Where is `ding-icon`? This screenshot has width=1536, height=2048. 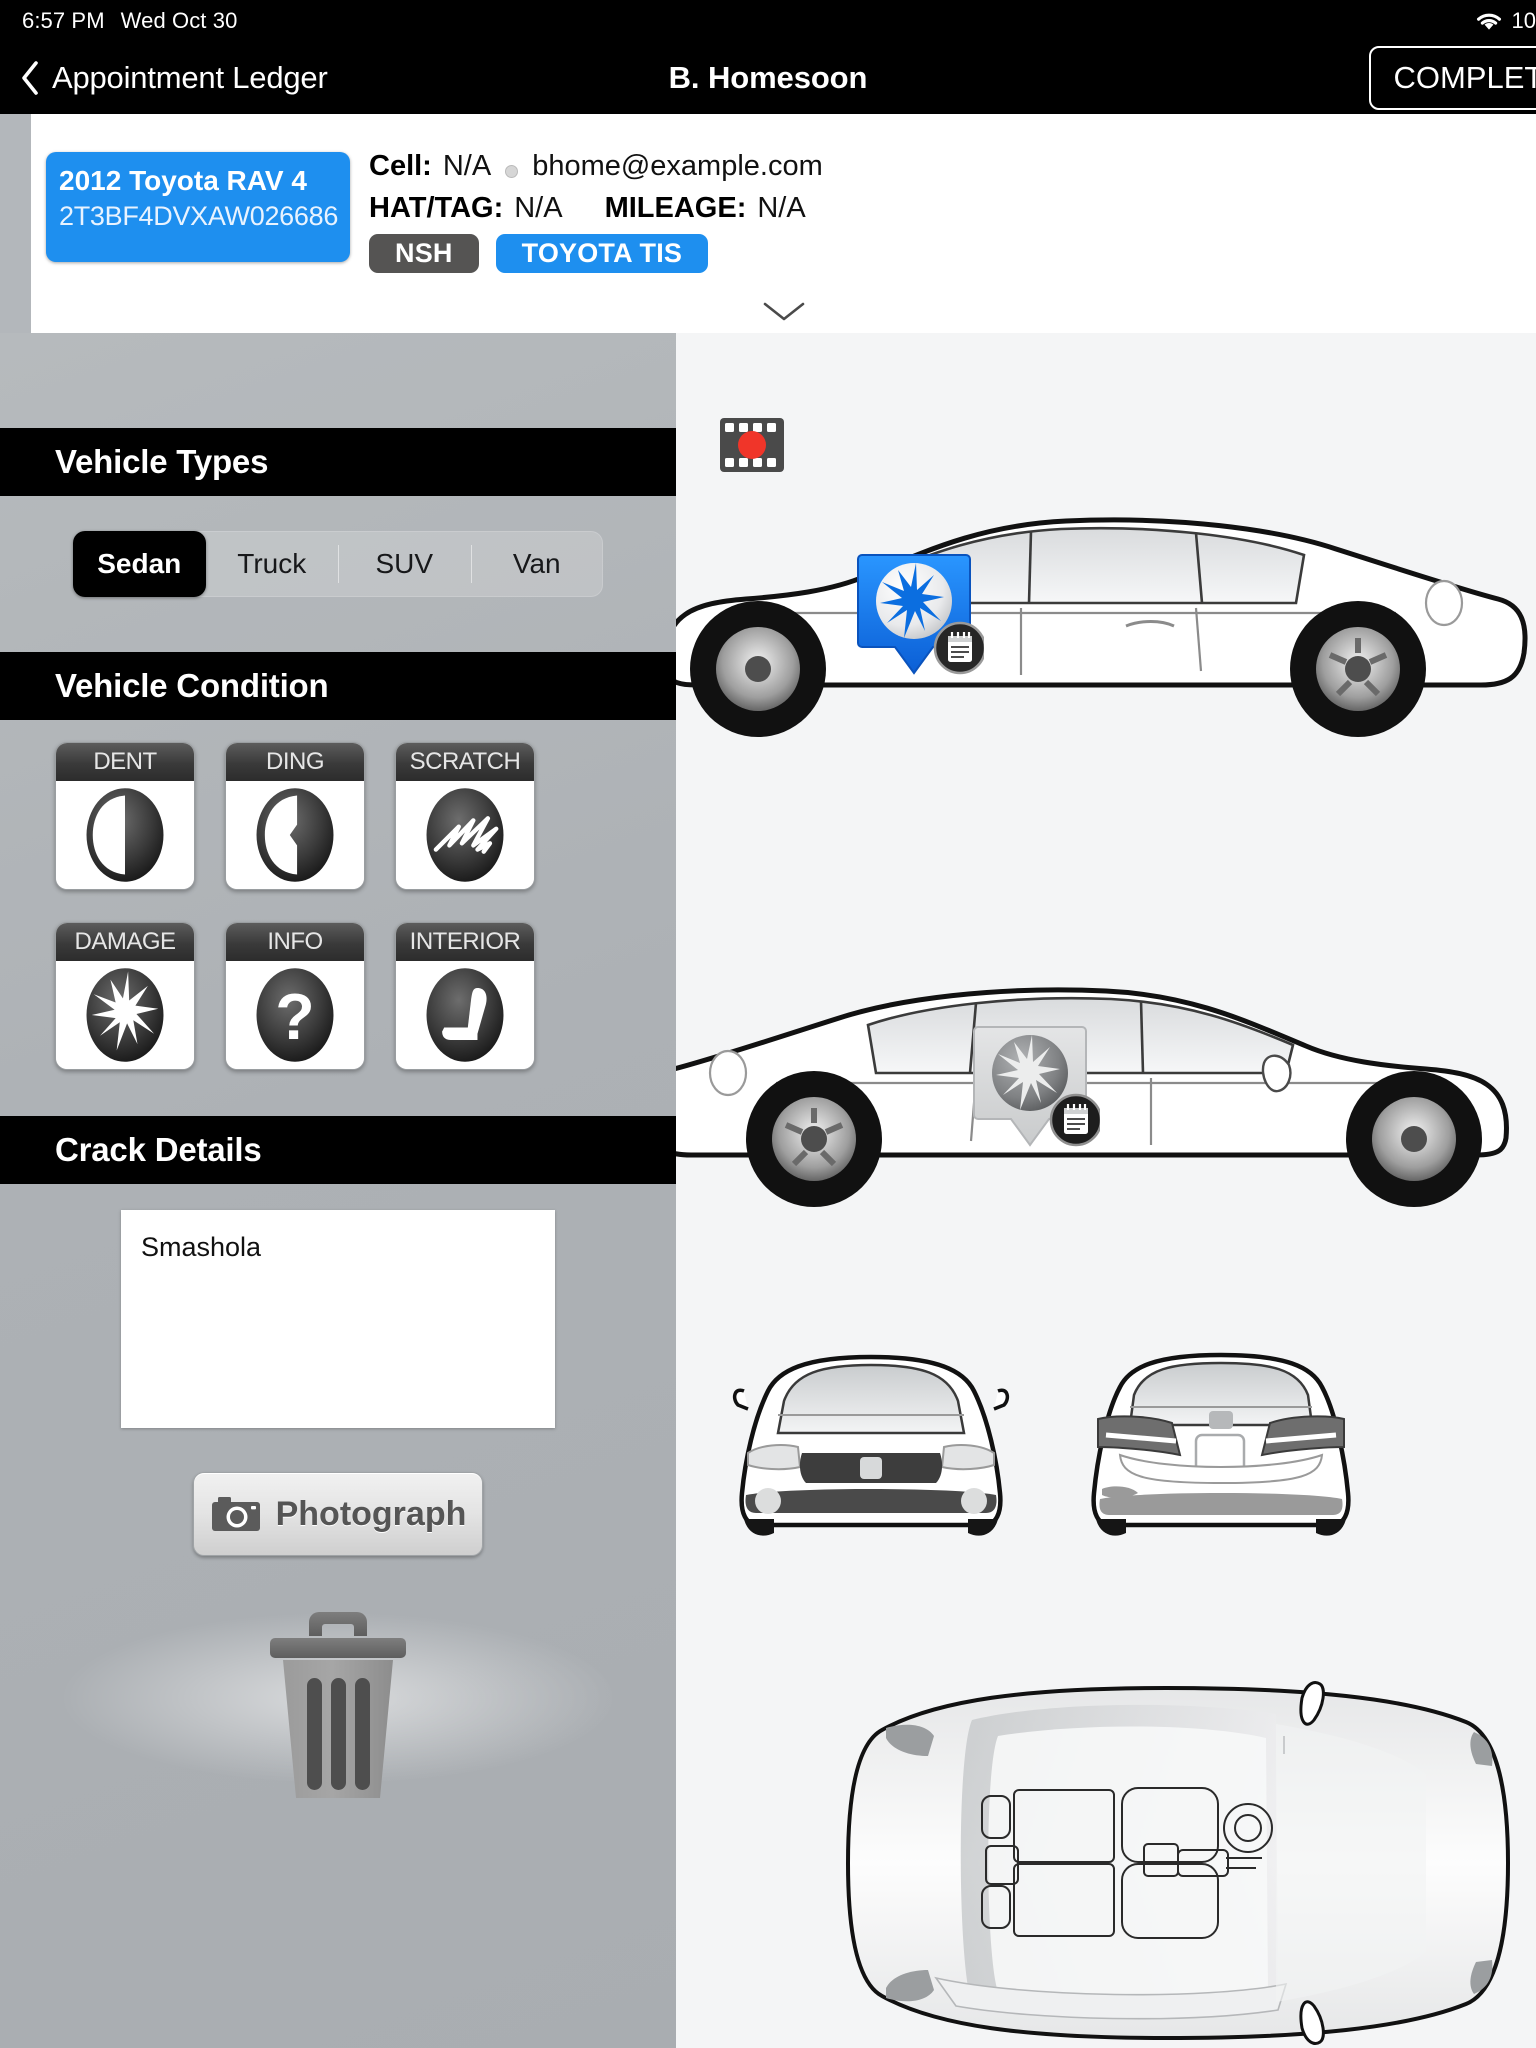 ding-icon is located at coordinates (295, 835).